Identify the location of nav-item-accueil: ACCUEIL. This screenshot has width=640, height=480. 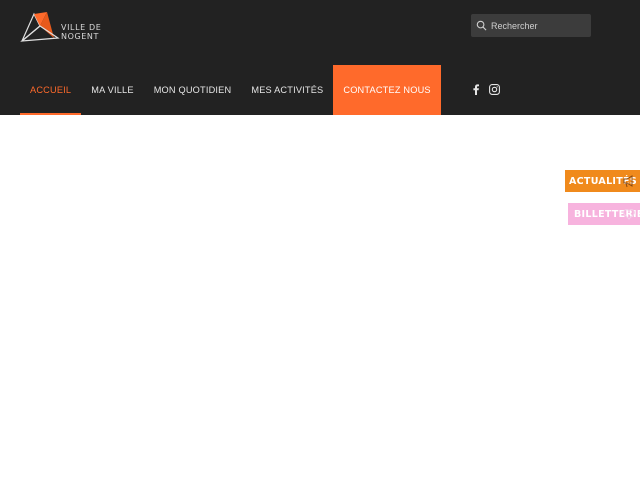
(51, 90).